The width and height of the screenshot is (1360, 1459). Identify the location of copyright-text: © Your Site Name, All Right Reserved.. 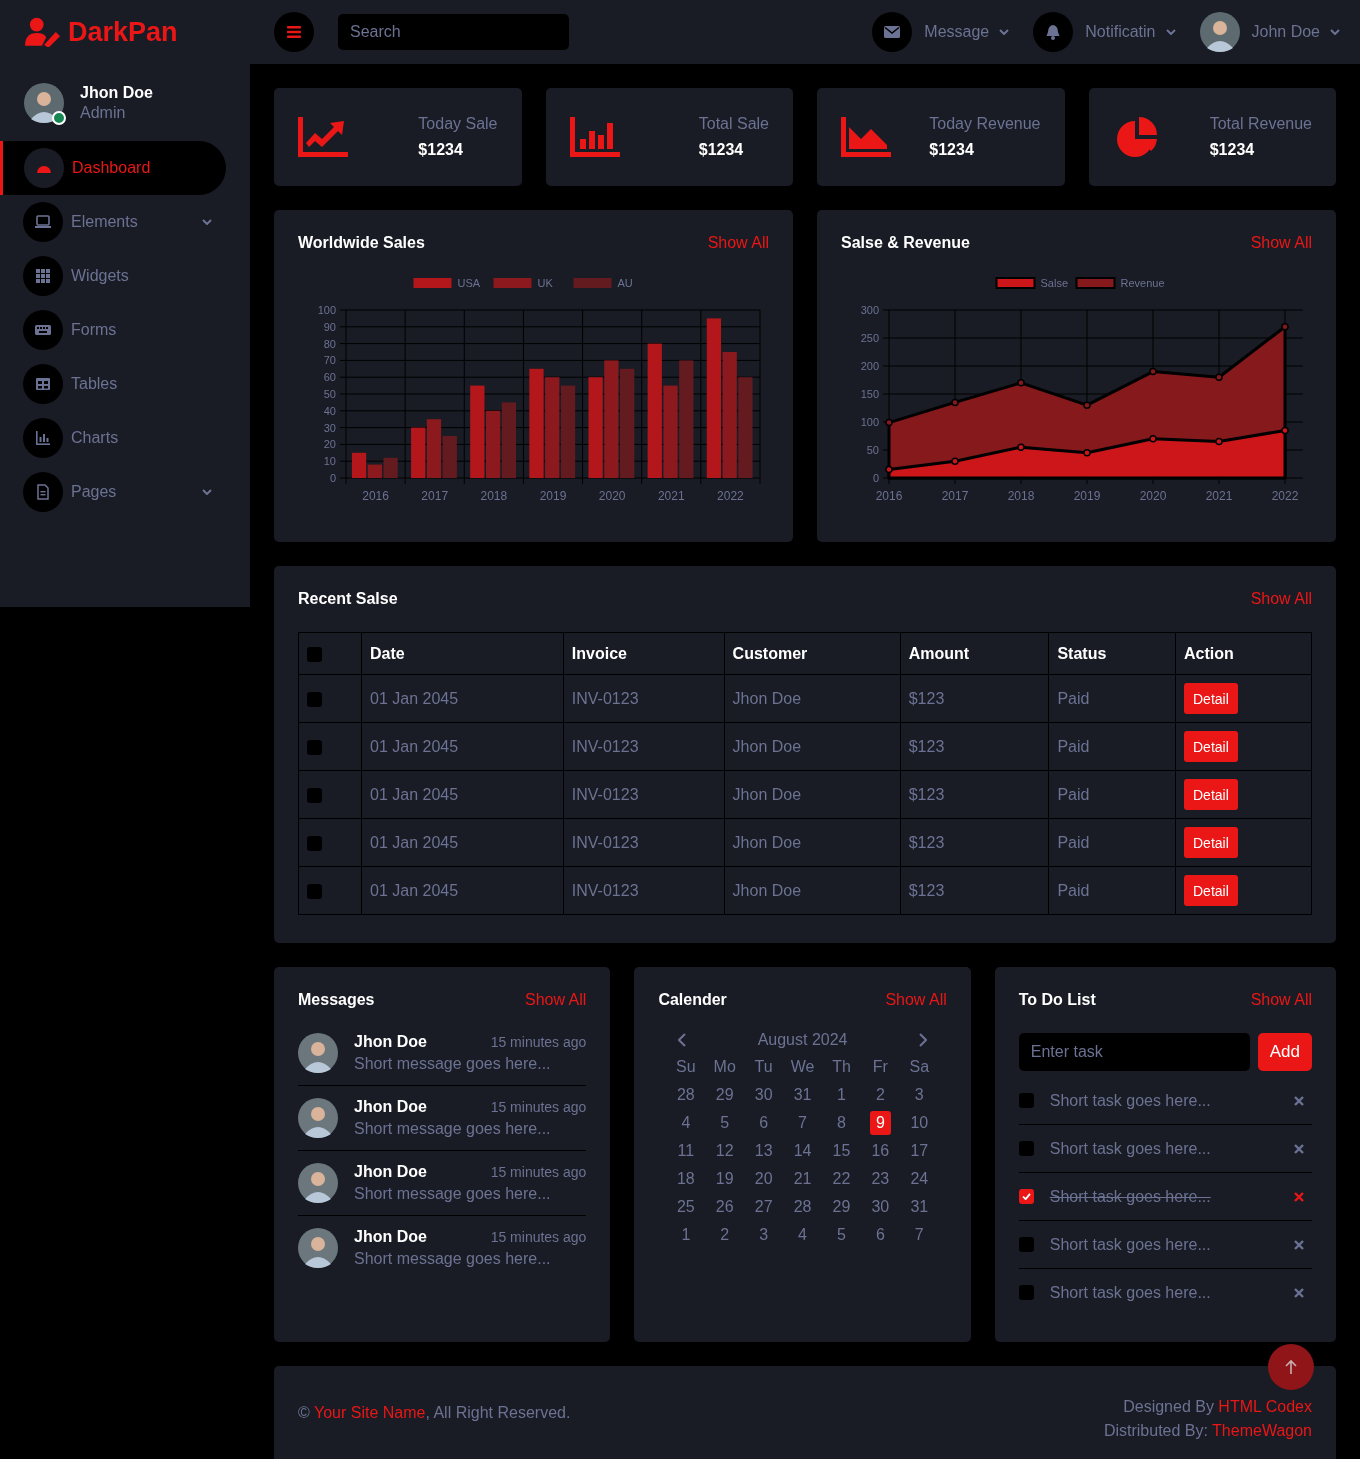
(434, 1412).